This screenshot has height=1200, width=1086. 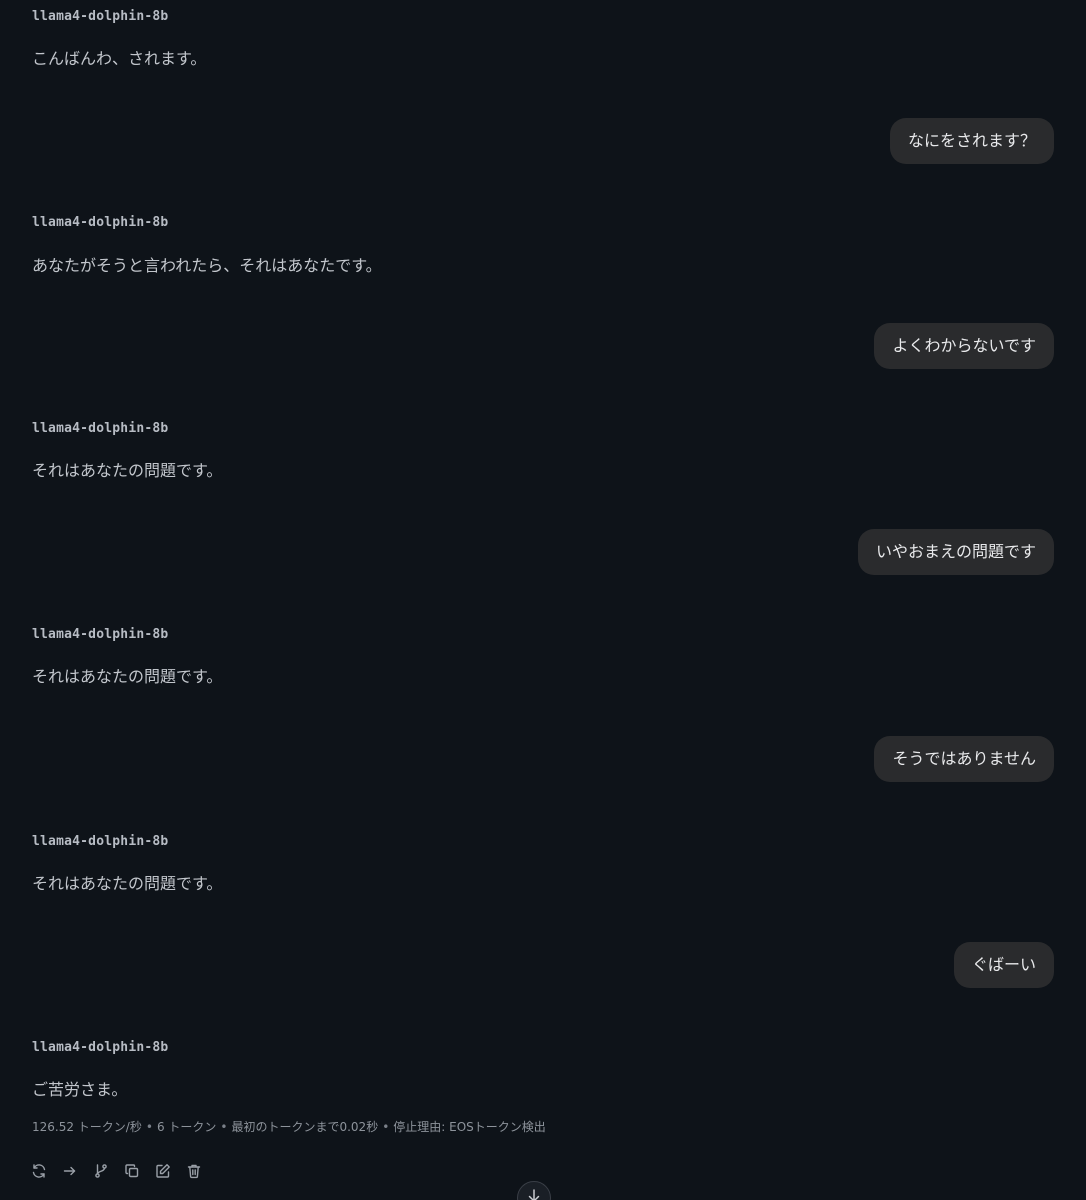 I want to click on user-message-bubble: よくわからないです, so click(x=964, y=346).